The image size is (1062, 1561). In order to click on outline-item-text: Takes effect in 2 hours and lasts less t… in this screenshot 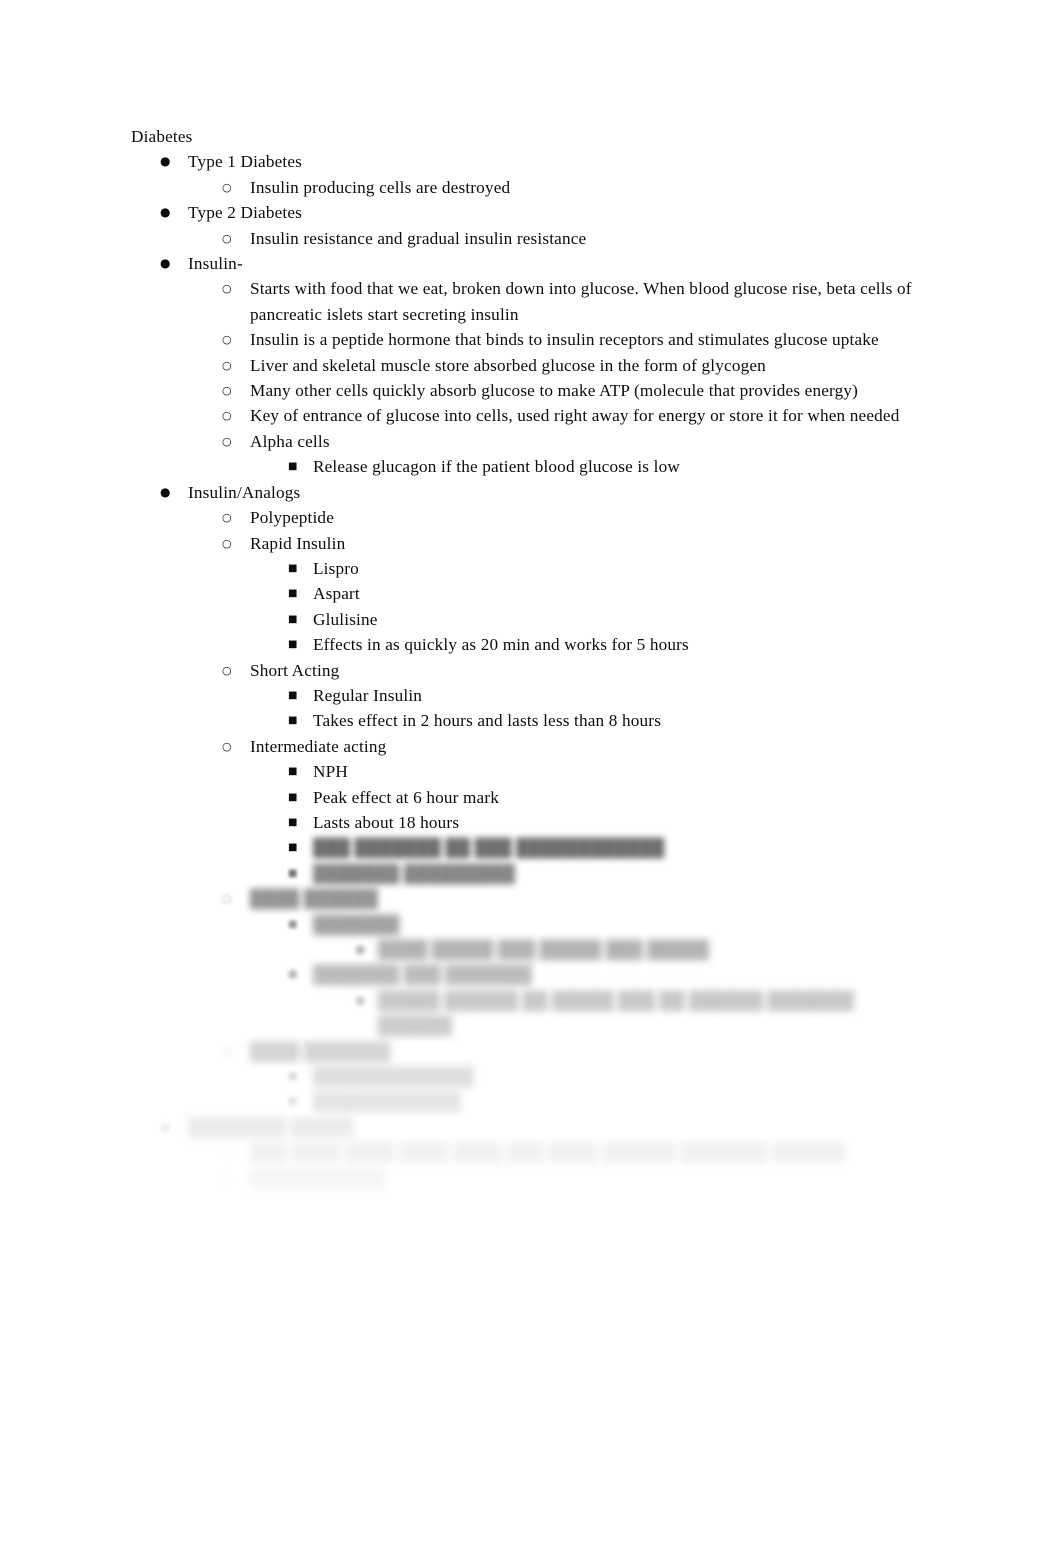, I will do `click(487, 721)`.